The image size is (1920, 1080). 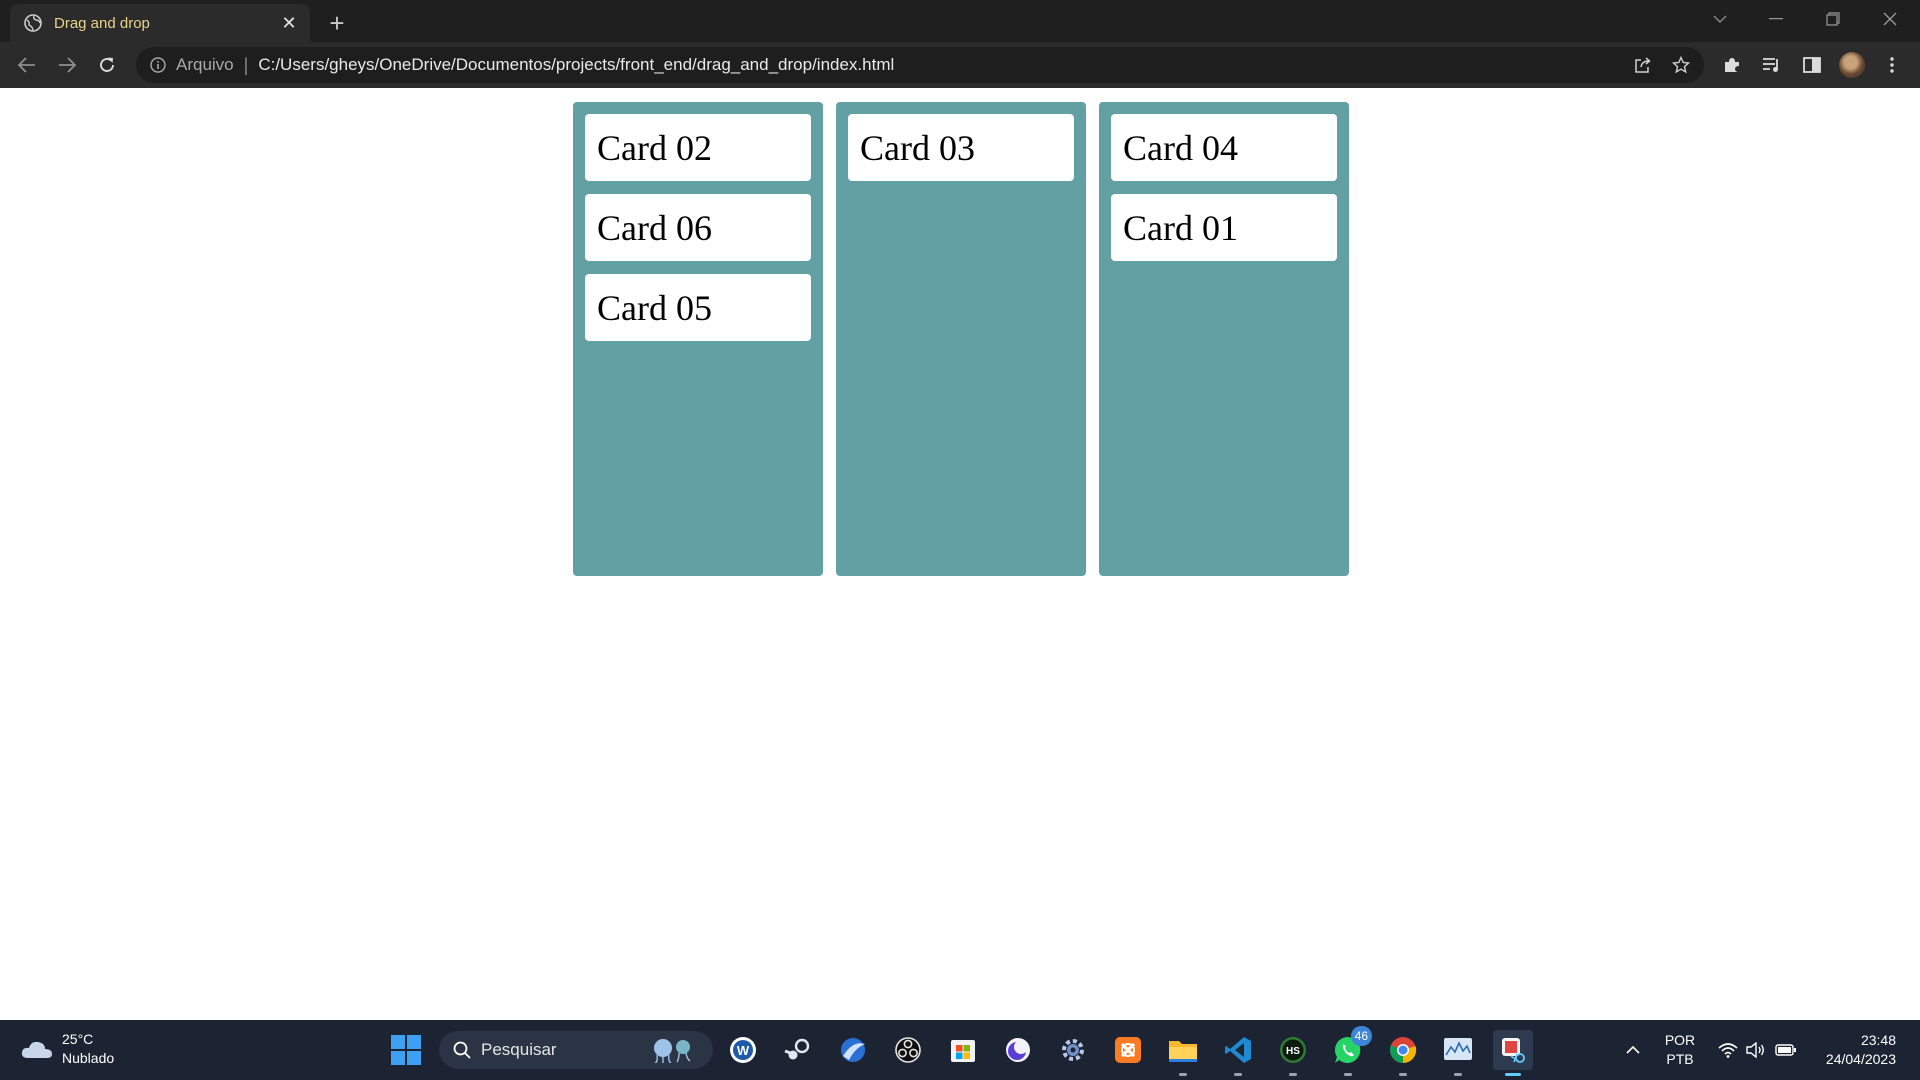 What do you see at coordinates (1756, 1050) in the screenshot?
I see `volume-icon` at bounding box center [1756, 1050].